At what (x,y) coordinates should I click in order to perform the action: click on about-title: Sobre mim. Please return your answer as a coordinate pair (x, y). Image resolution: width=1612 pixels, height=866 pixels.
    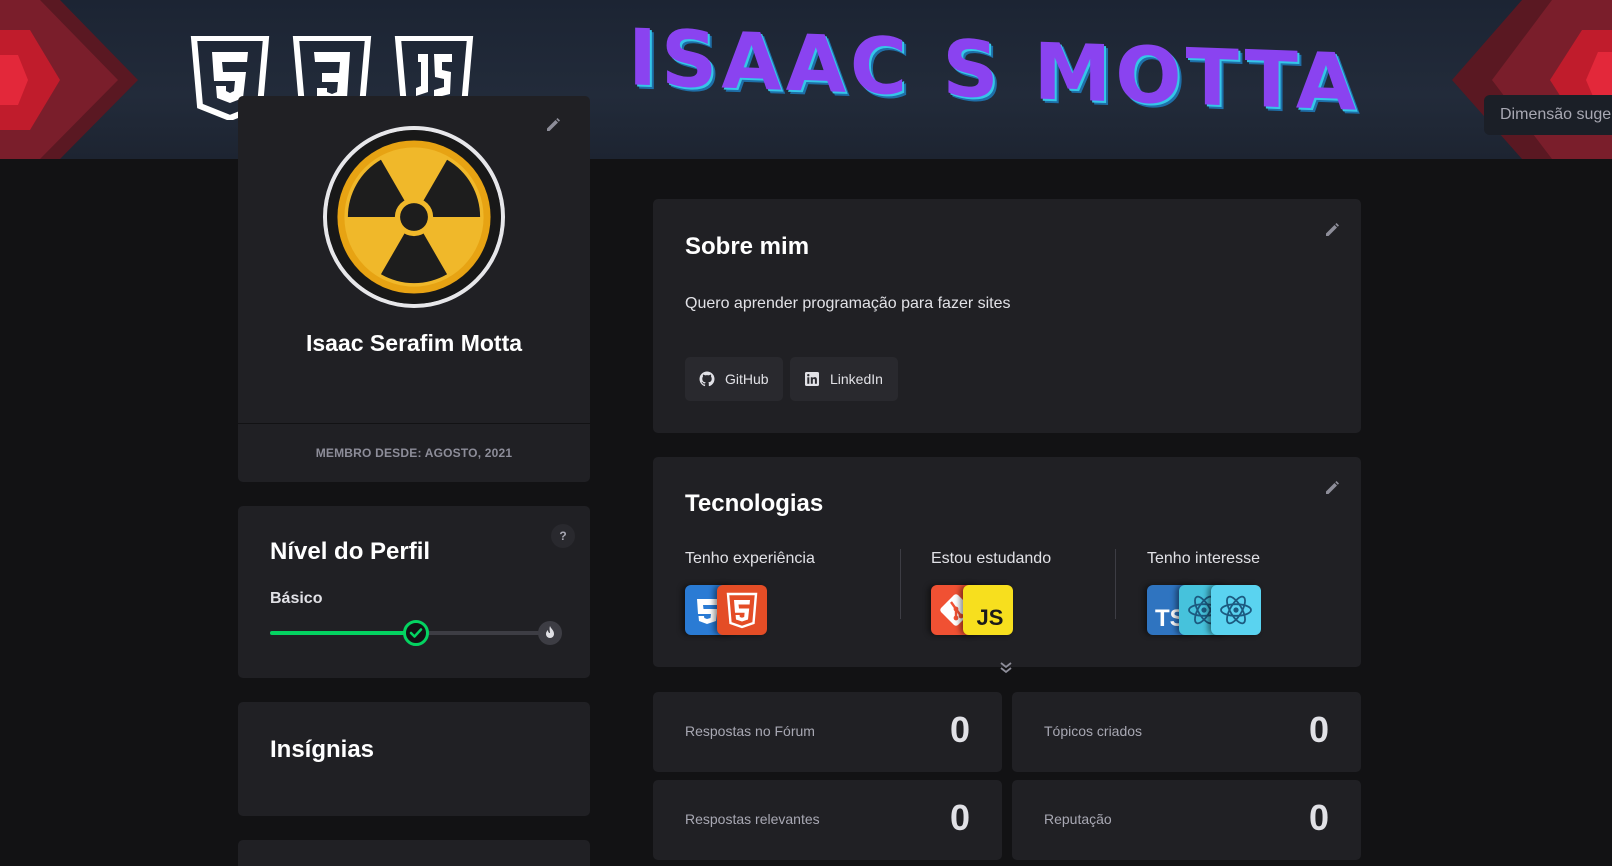
    Looking at the image, I should click on (747, 246).